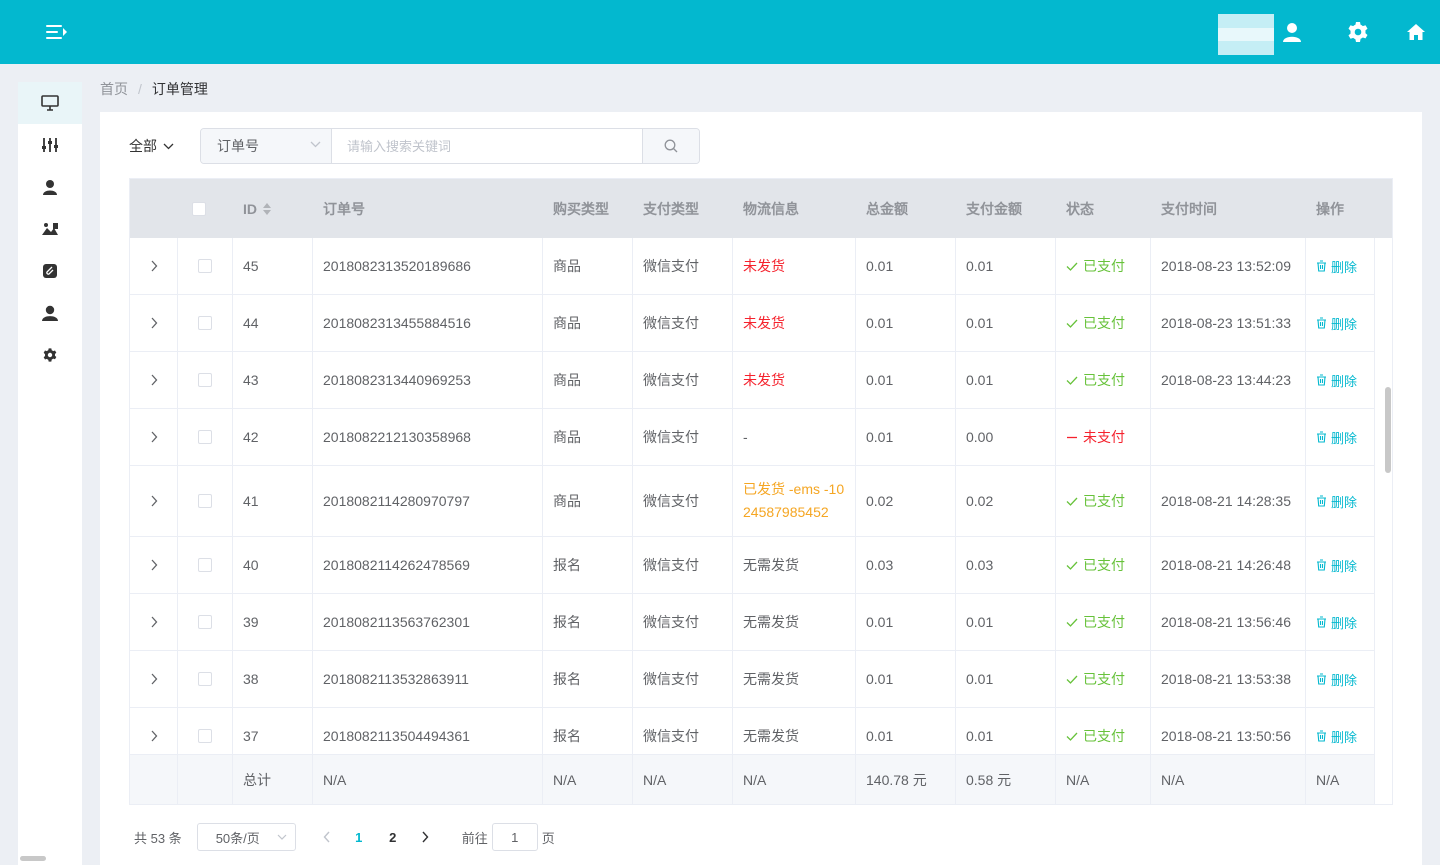 This screenshot has width=1440, height=865. Describe the element at coordinates (50, 271) in the screenshot. I see `sidebar-item-attachments` at that location.